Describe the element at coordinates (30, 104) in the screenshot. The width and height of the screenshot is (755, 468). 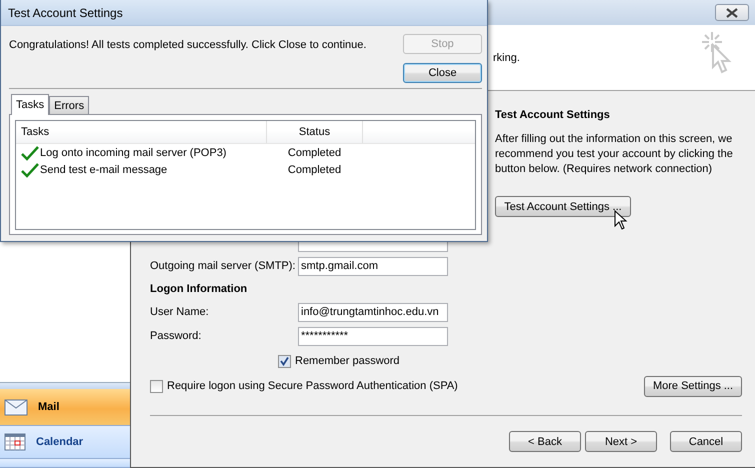
I see `tab: Tasks` at that location.